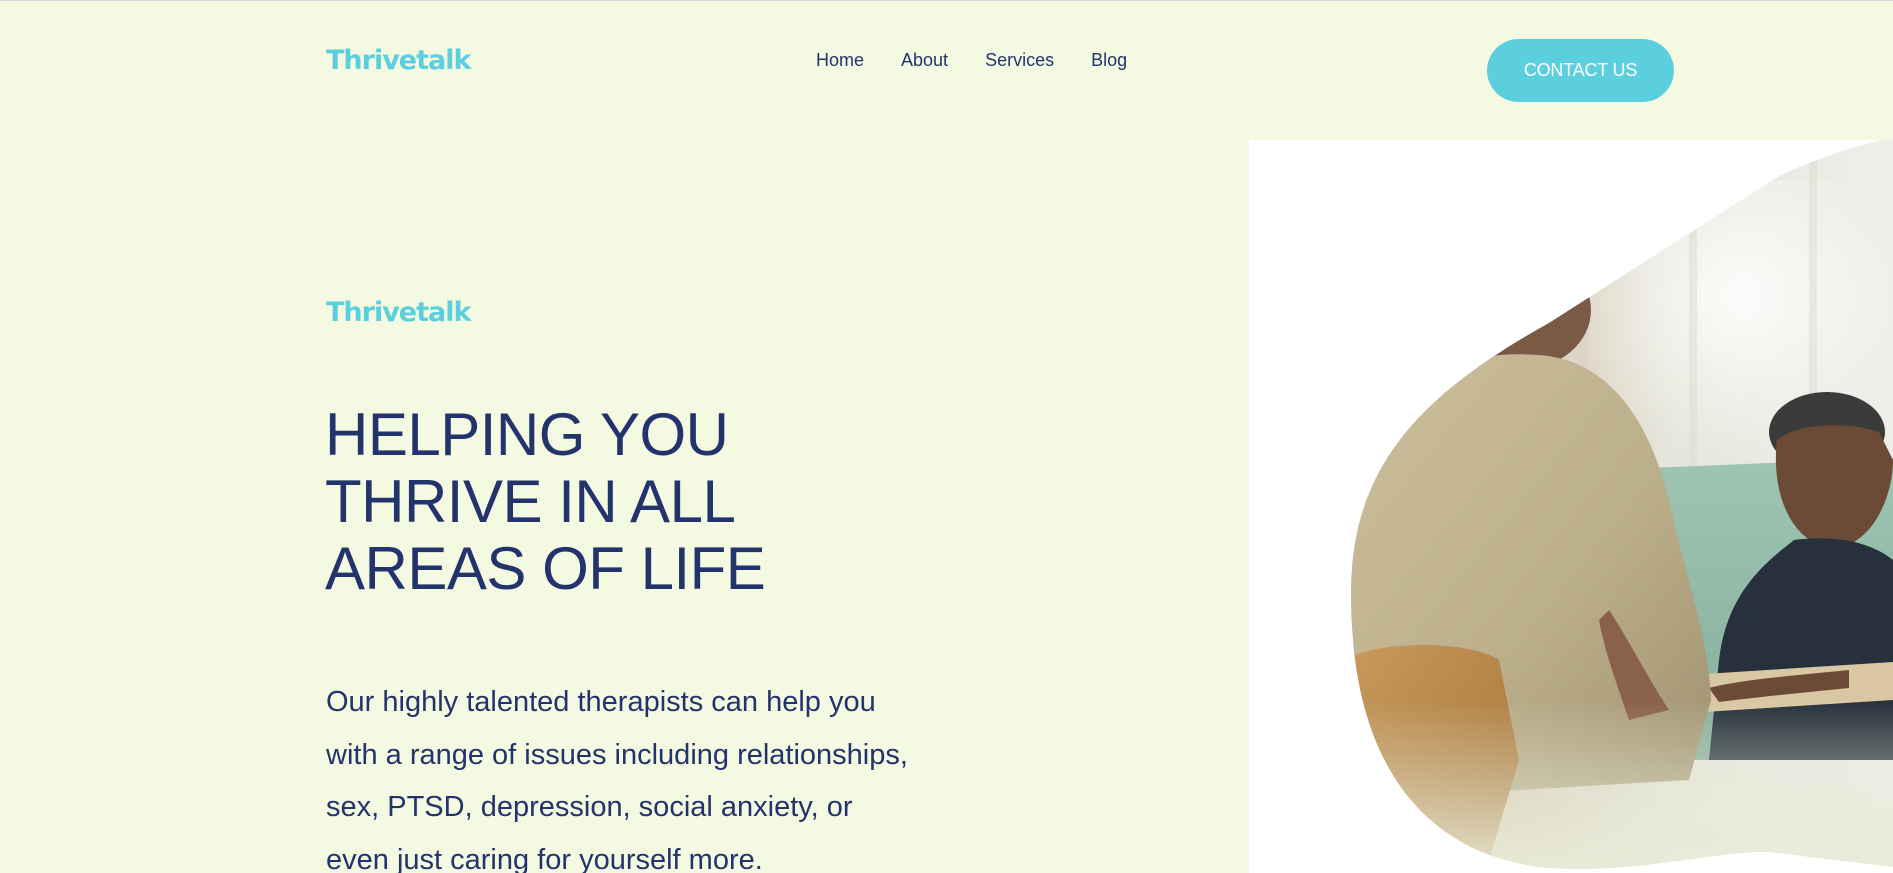  I want to click on headline-line: HELPING YOU, so click(527, 434).